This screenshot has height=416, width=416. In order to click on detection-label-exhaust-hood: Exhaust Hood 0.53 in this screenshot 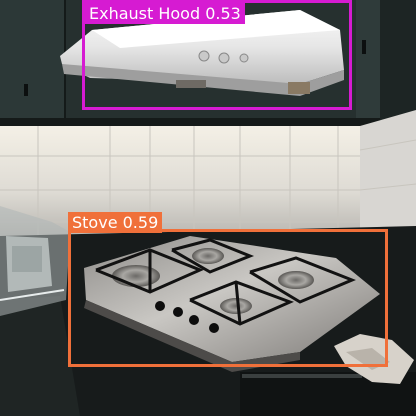, I will do `click(165, 13)`.